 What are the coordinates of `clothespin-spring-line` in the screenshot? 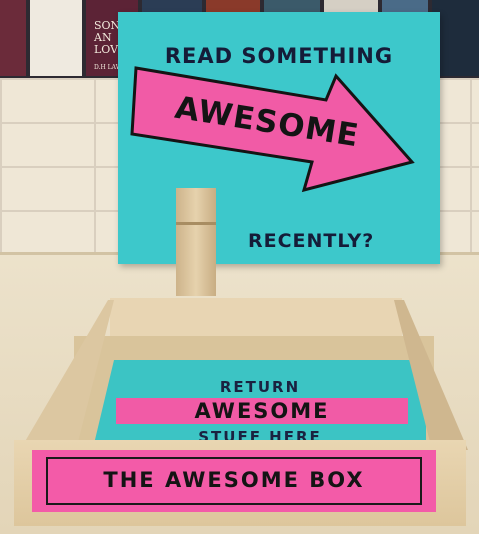 It's located at (196, 223).